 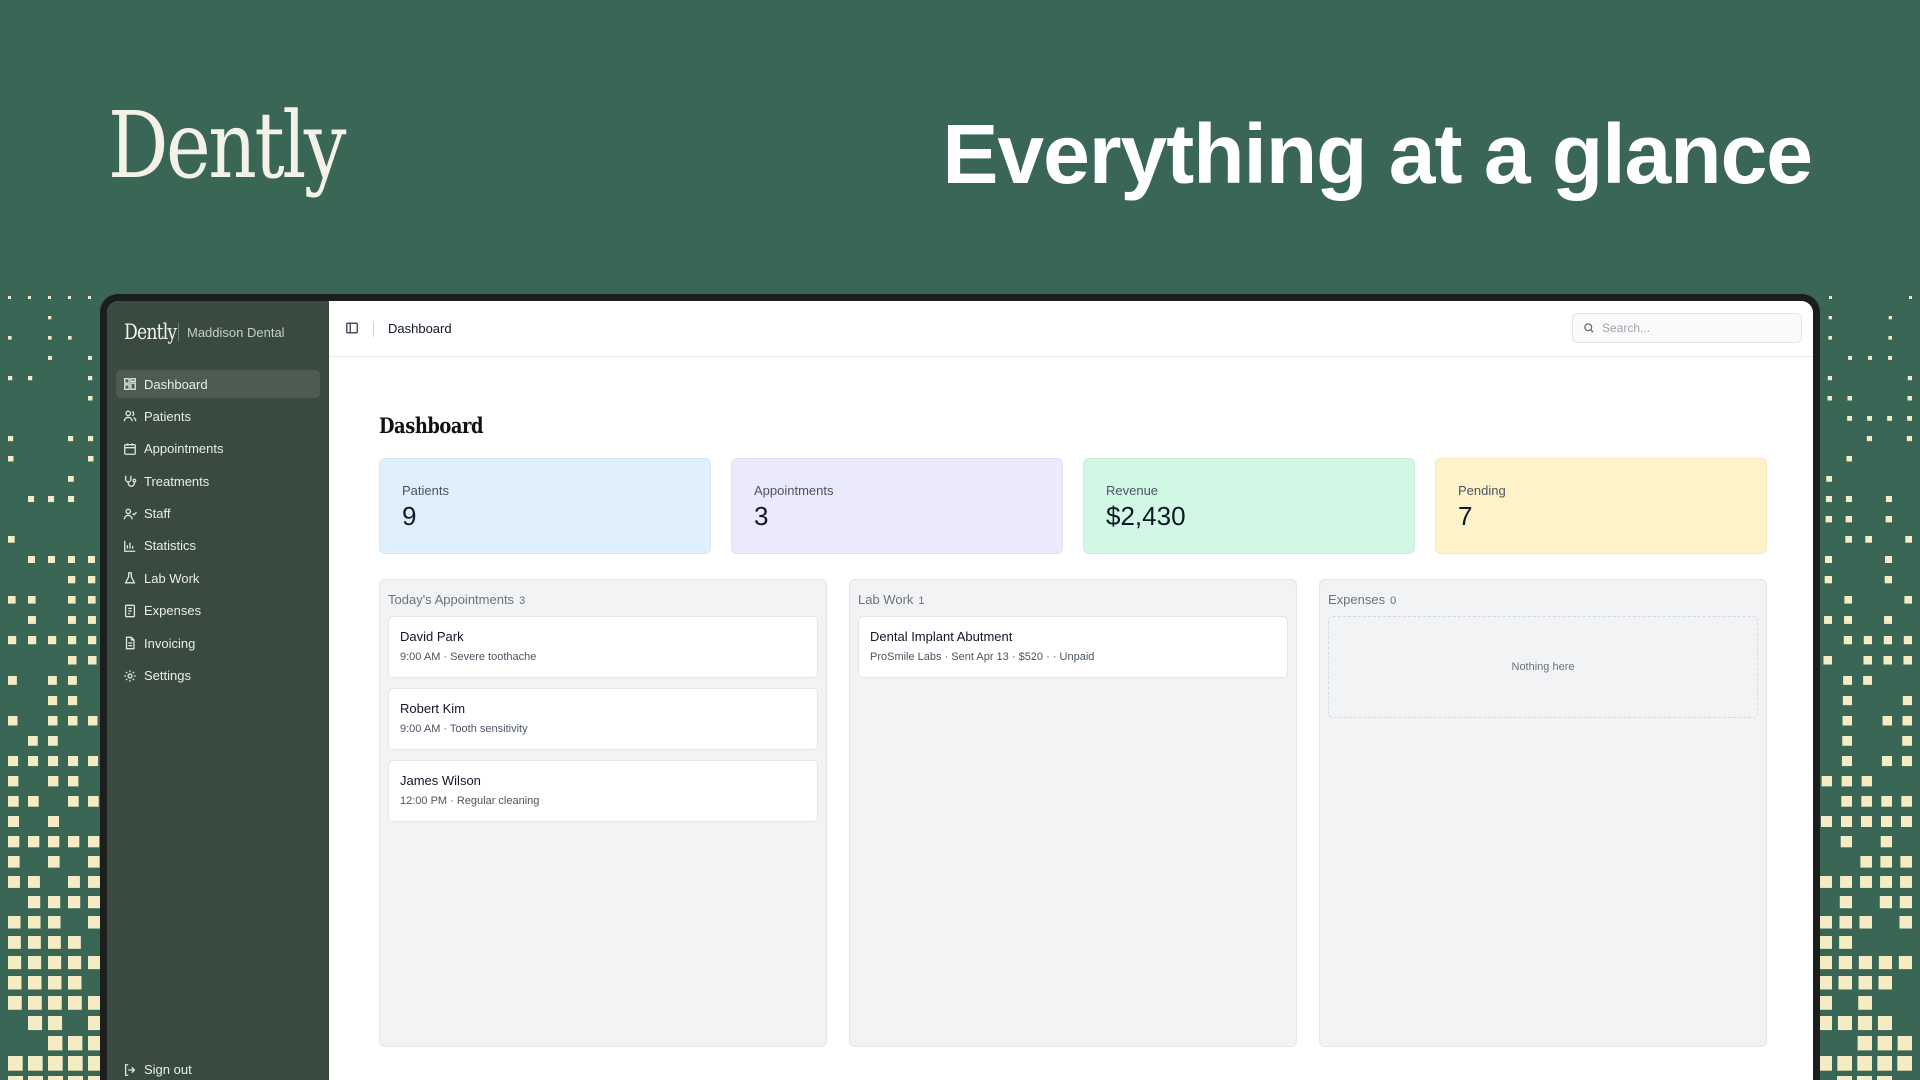 I want to click on search-box, so click(x=1687, y=328).